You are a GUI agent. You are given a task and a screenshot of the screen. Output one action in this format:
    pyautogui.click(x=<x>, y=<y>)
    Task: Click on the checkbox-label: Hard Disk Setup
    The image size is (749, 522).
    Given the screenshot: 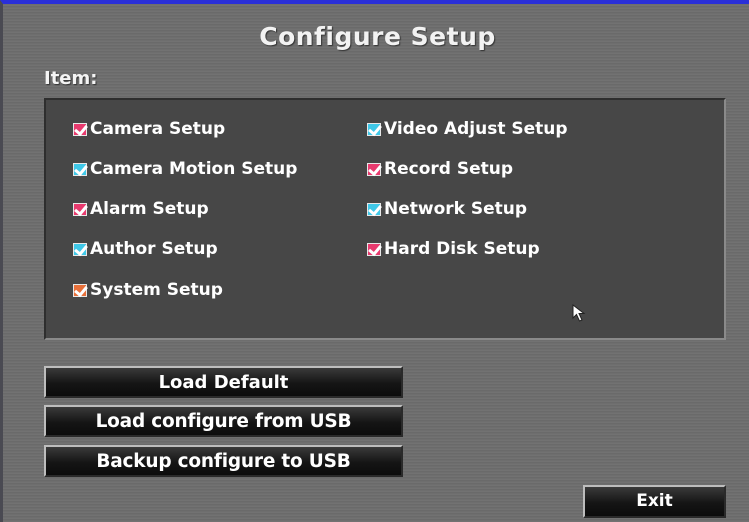 What is the action you would take?
    pyautogui.click(x=462, y=249)
    